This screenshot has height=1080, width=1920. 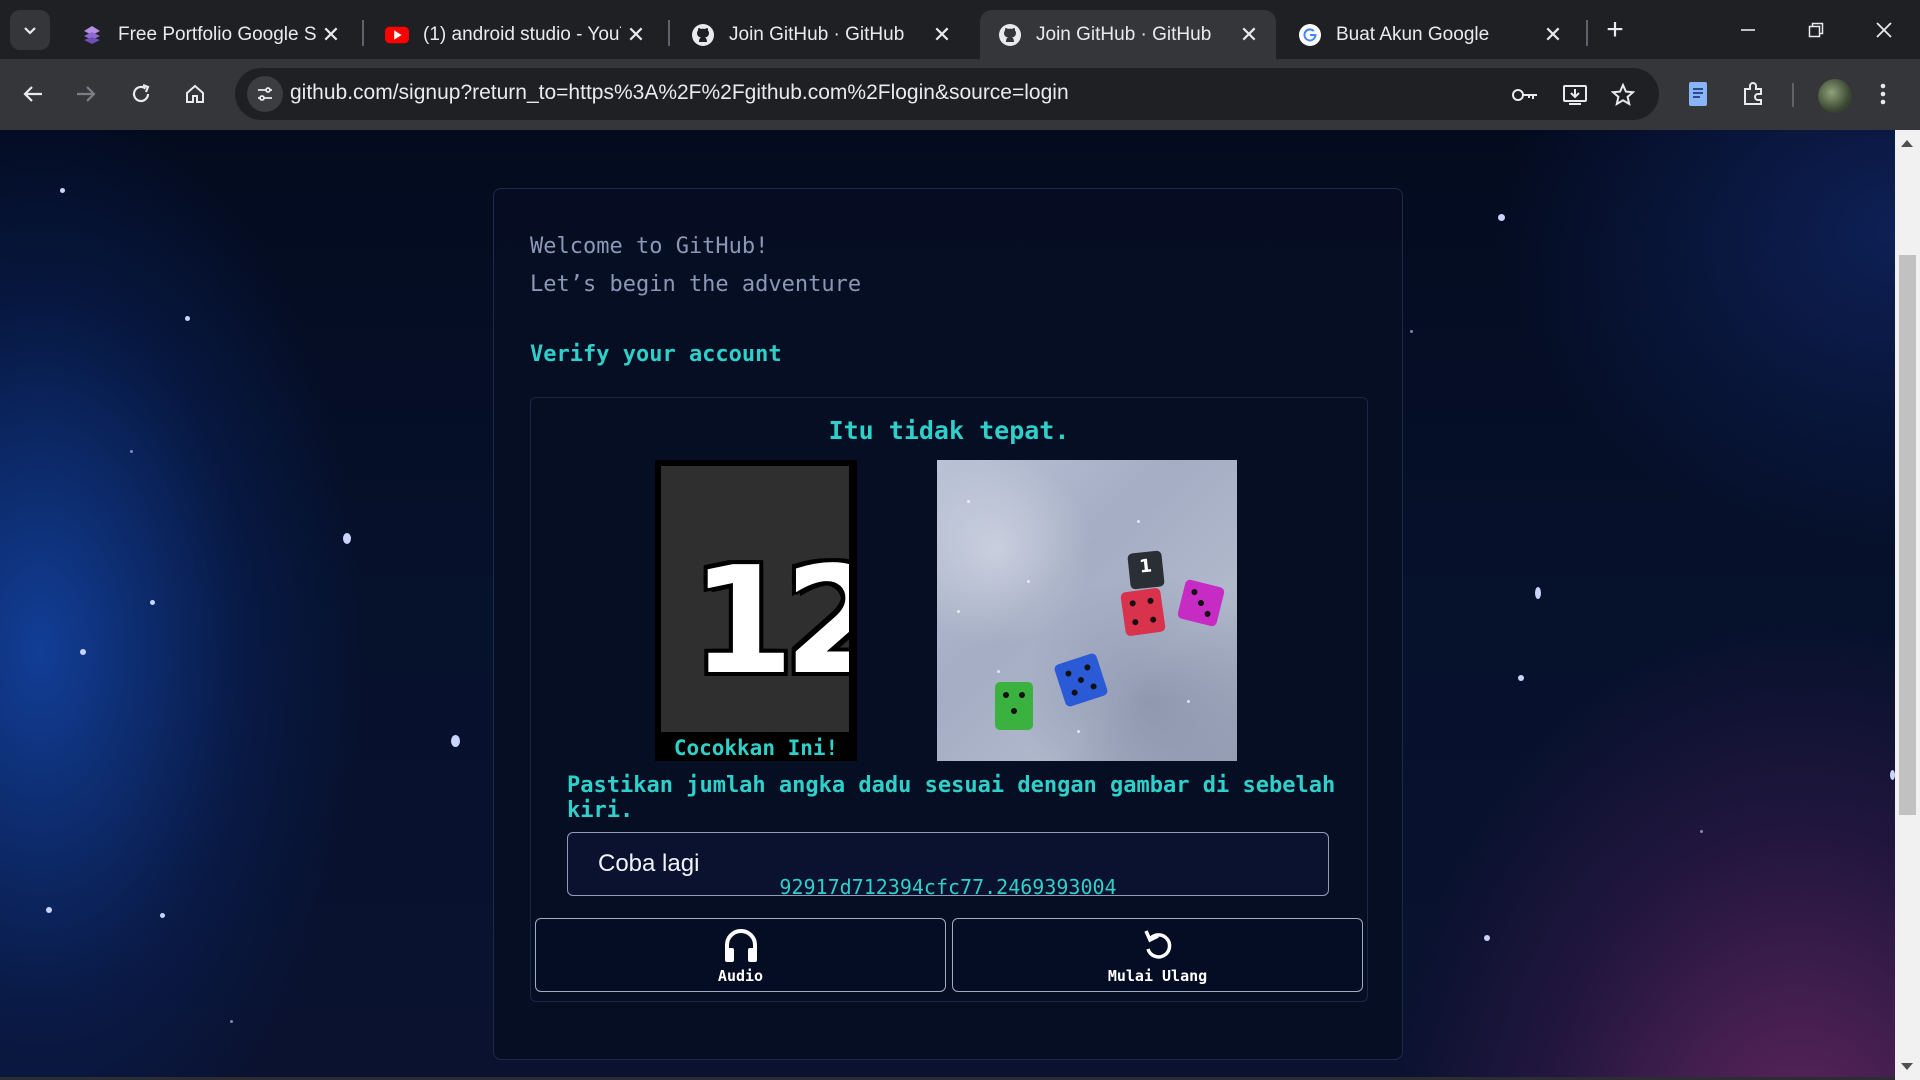 I want to click on welcome-heading: Welcome to GitHub!, so click(x=649, y=246).